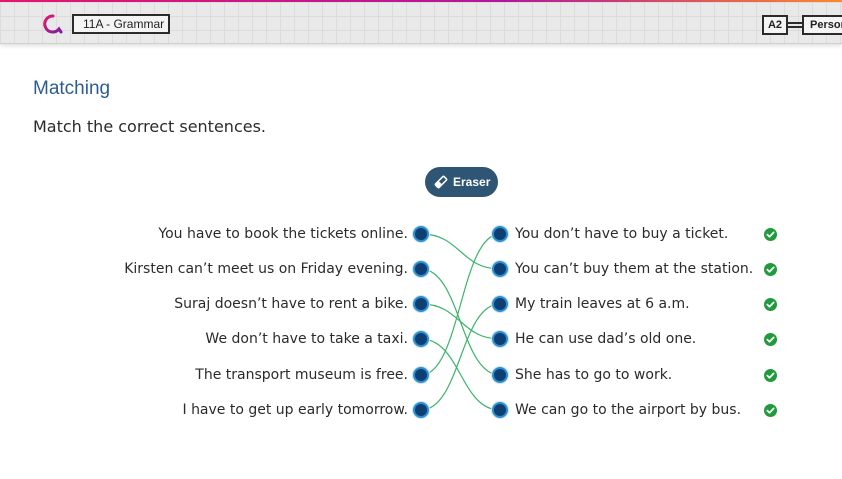 The height and width of the screenshot is (479, 842). What do you see at coordinates (291, 304) in the screenshot?
I see `left-item: Suraj doesn’t have to rent a bike.` at bounding box center [291, 304].